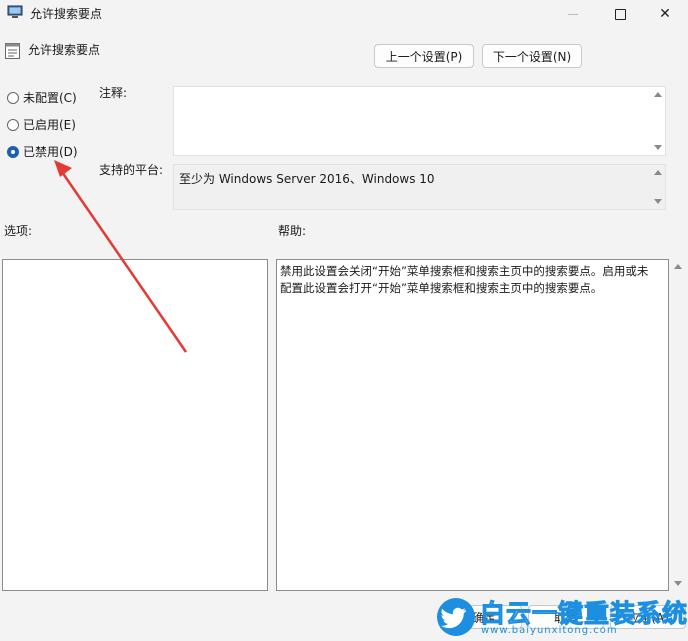 This screenshot has height=641, width=688. I want to click on window-title: 允许搜索要点, so click(66, 14).